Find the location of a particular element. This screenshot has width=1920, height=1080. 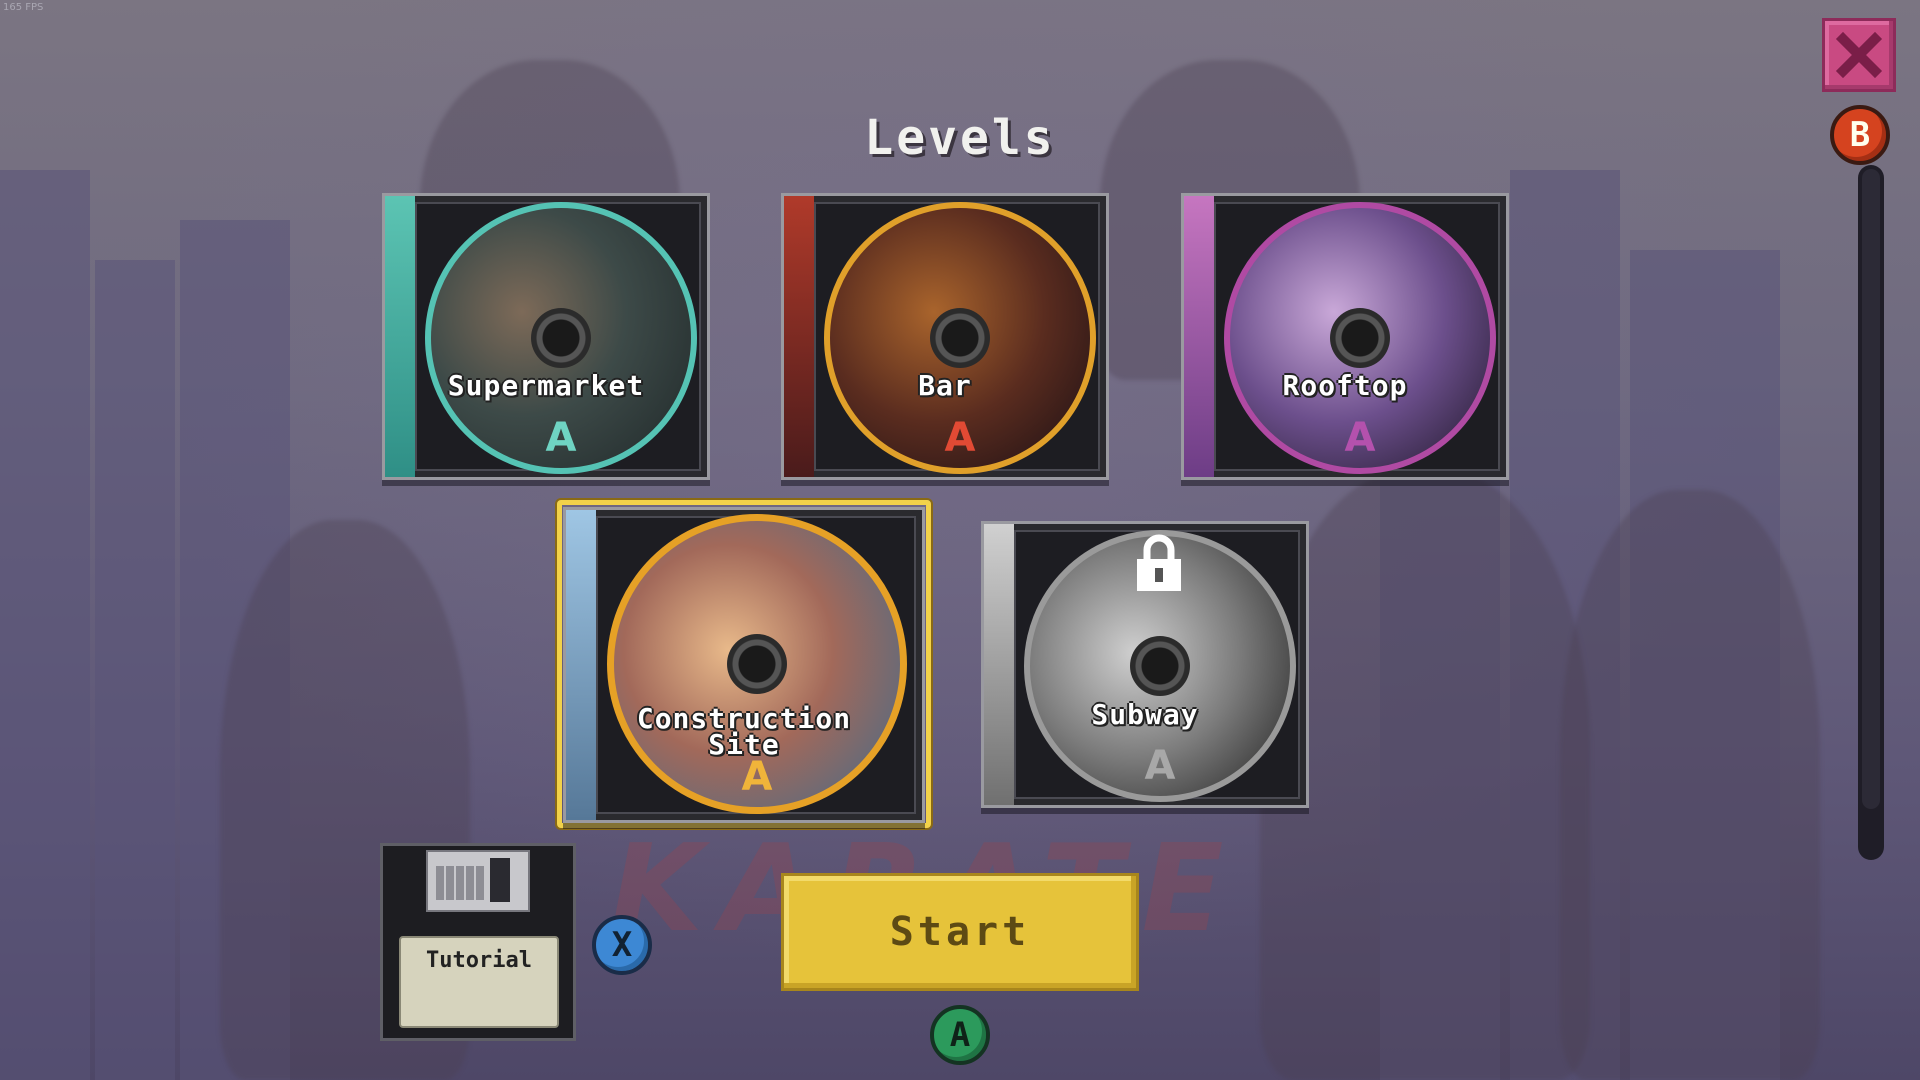

tutorial-label: Tutorial is located at coordinates (479, 982).